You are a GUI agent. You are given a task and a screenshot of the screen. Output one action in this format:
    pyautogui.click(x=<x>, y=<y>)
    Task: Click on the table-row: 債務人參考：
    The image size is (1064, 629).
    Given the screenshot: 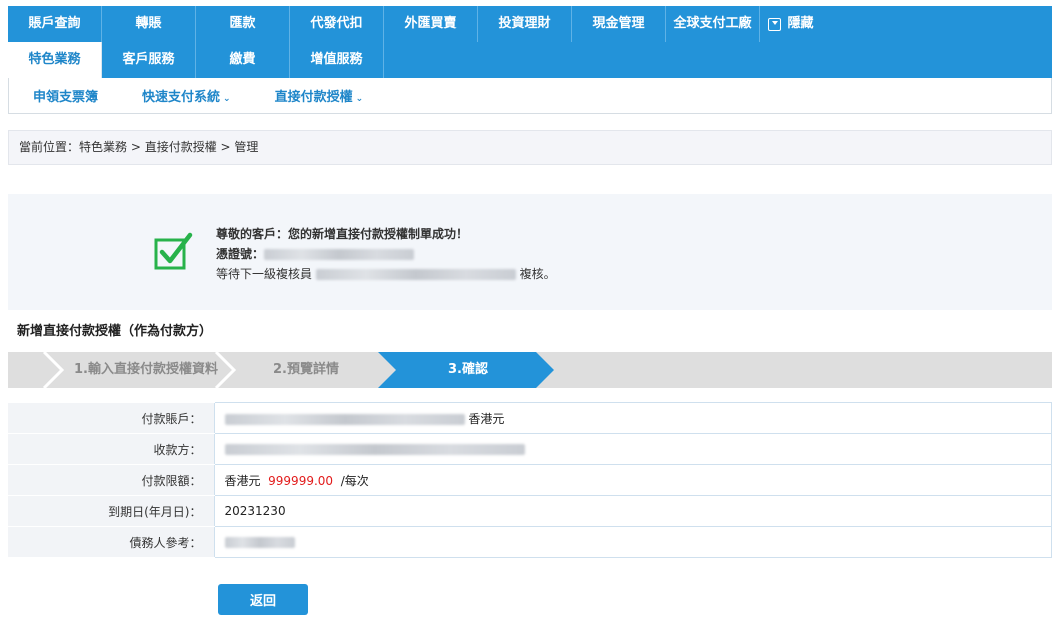 What is the action you would take?
    pyautogui.click(x=530, y=542)
    